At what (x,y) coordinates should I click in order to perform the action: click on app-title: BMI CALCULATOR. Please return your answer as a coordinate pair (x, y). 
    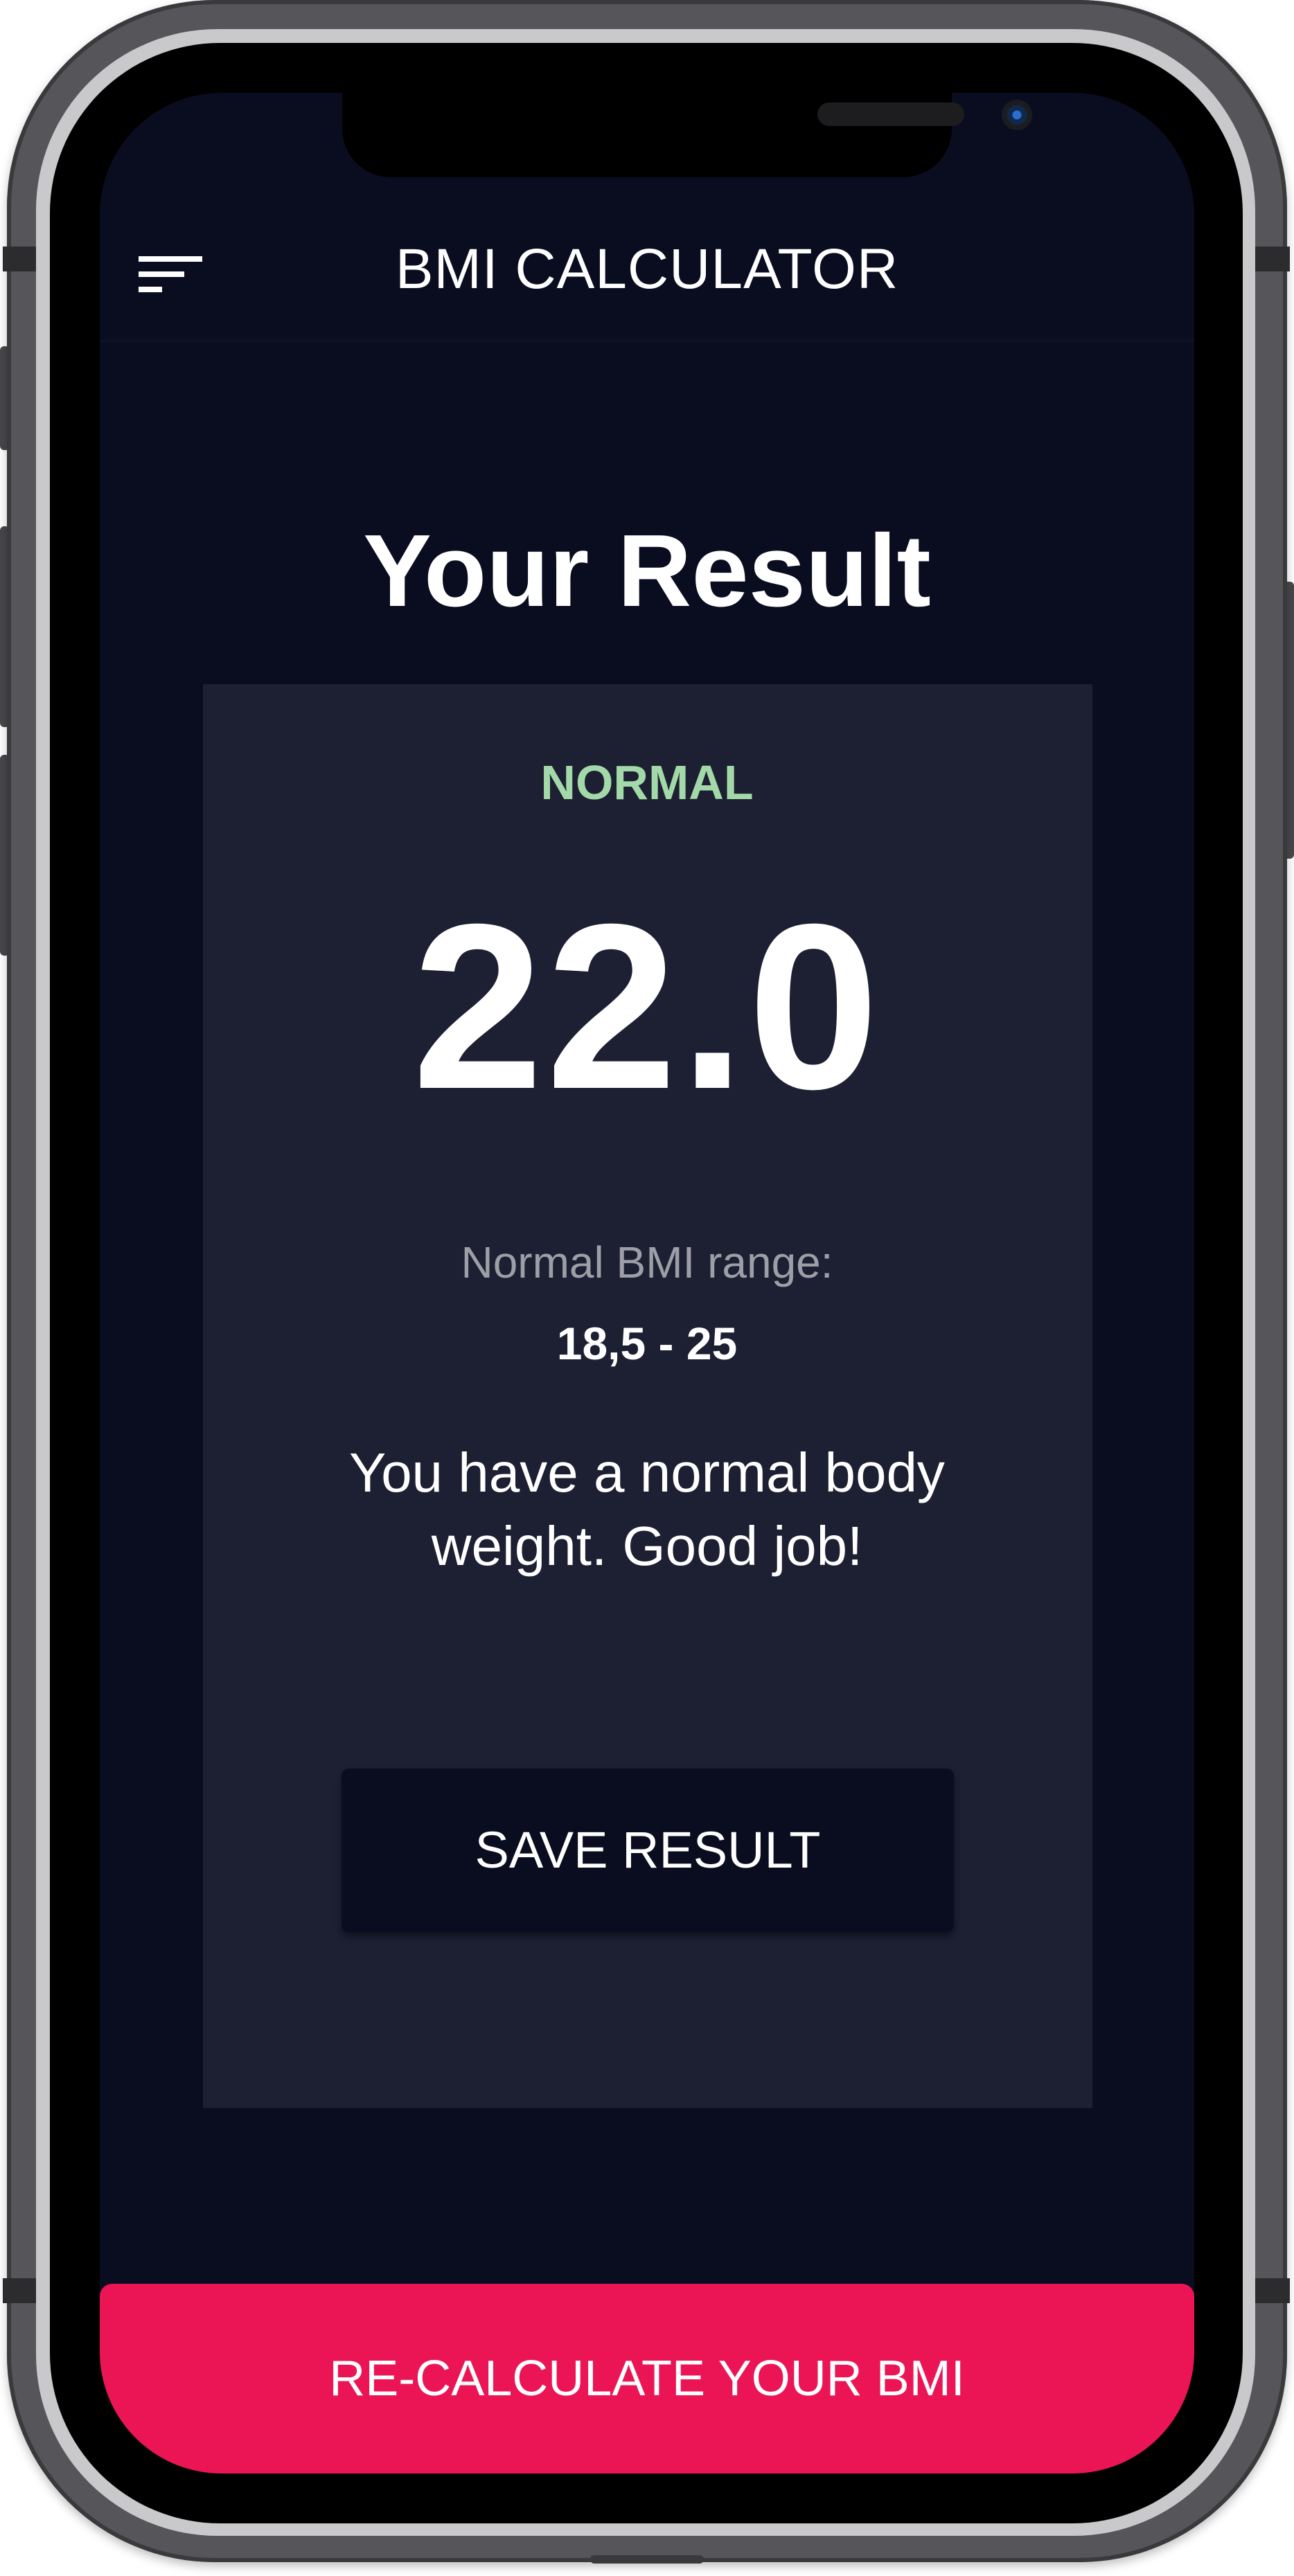
    Looking at the image, I should click on (647, 269).